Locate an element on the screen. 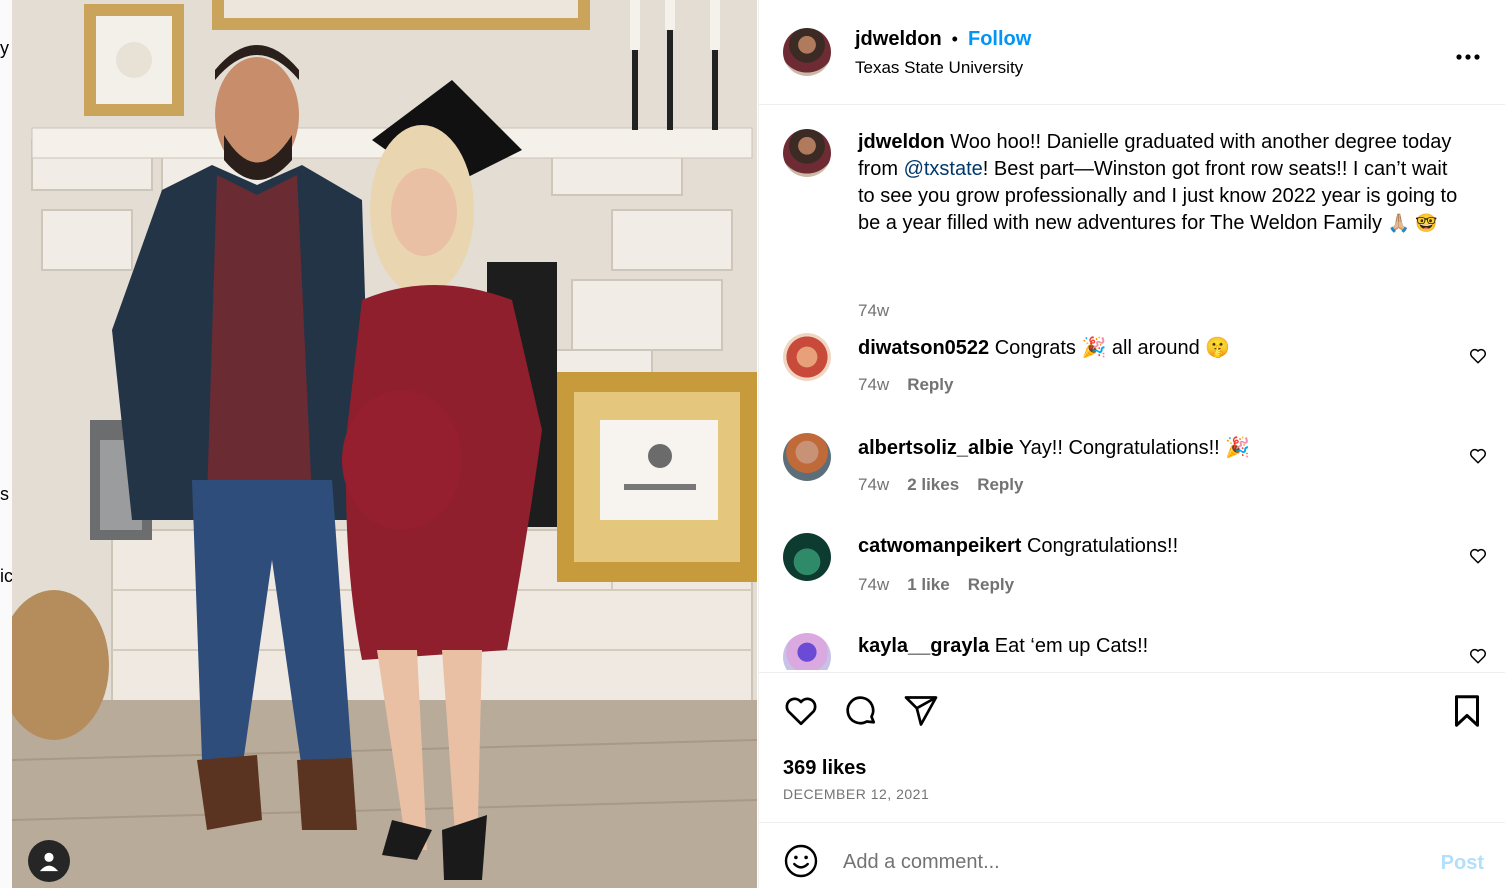 Image resolution: width=1505 pixels, height=889 pixels. mention-link: @txstate is located at coordinates (943, 169).